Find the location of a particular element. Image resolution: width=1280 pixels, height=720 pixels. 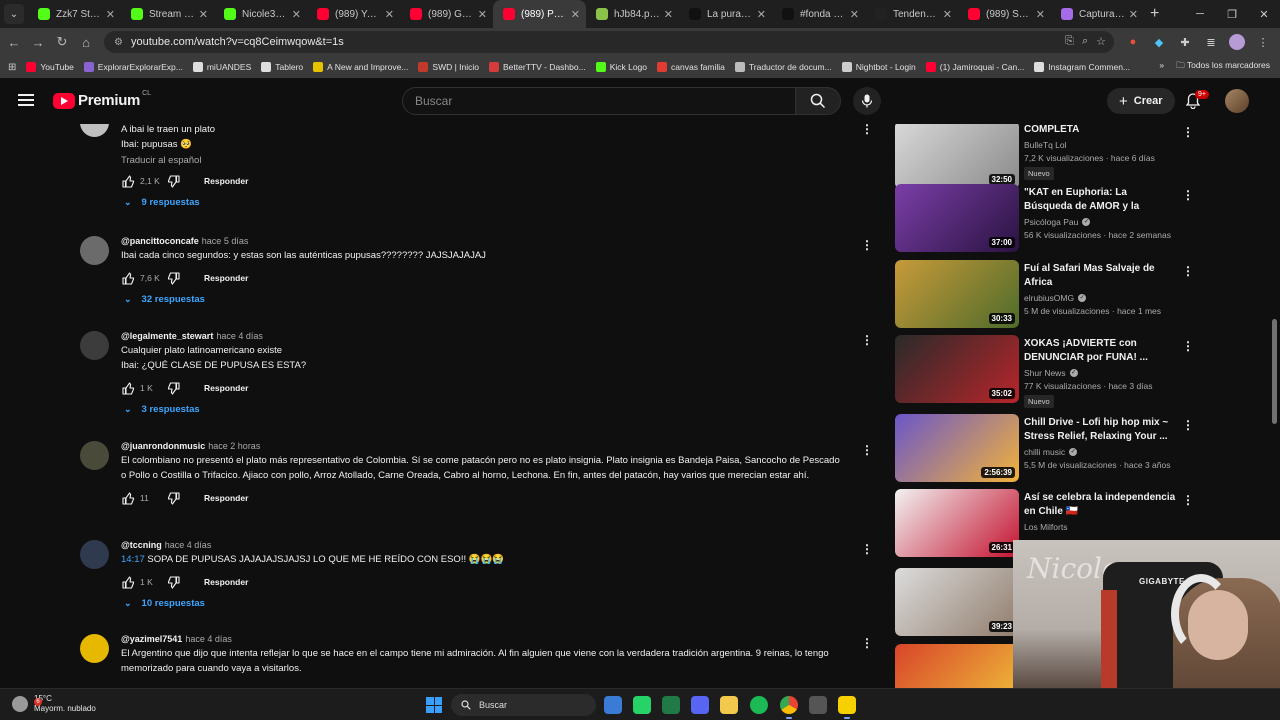

extension-ublock-icon: ● is located at coordinates (1133, 42).